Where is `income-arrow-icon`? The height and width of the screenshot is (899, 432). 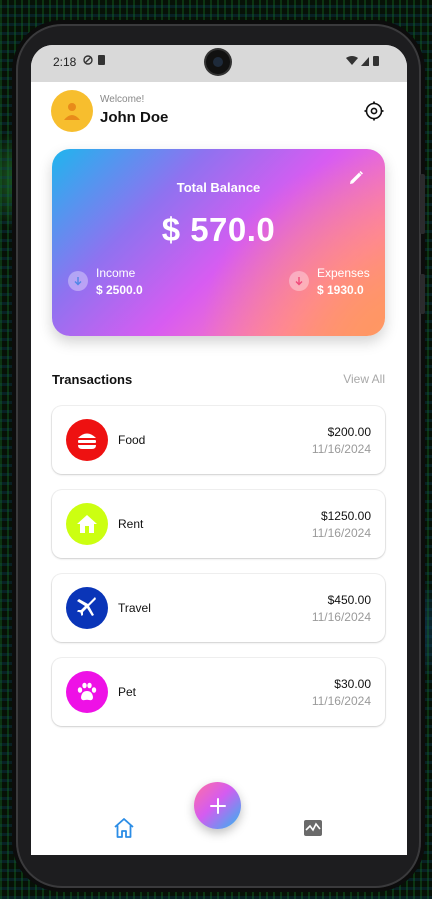 income-arrow-icon is located at coordinates (78, 281).